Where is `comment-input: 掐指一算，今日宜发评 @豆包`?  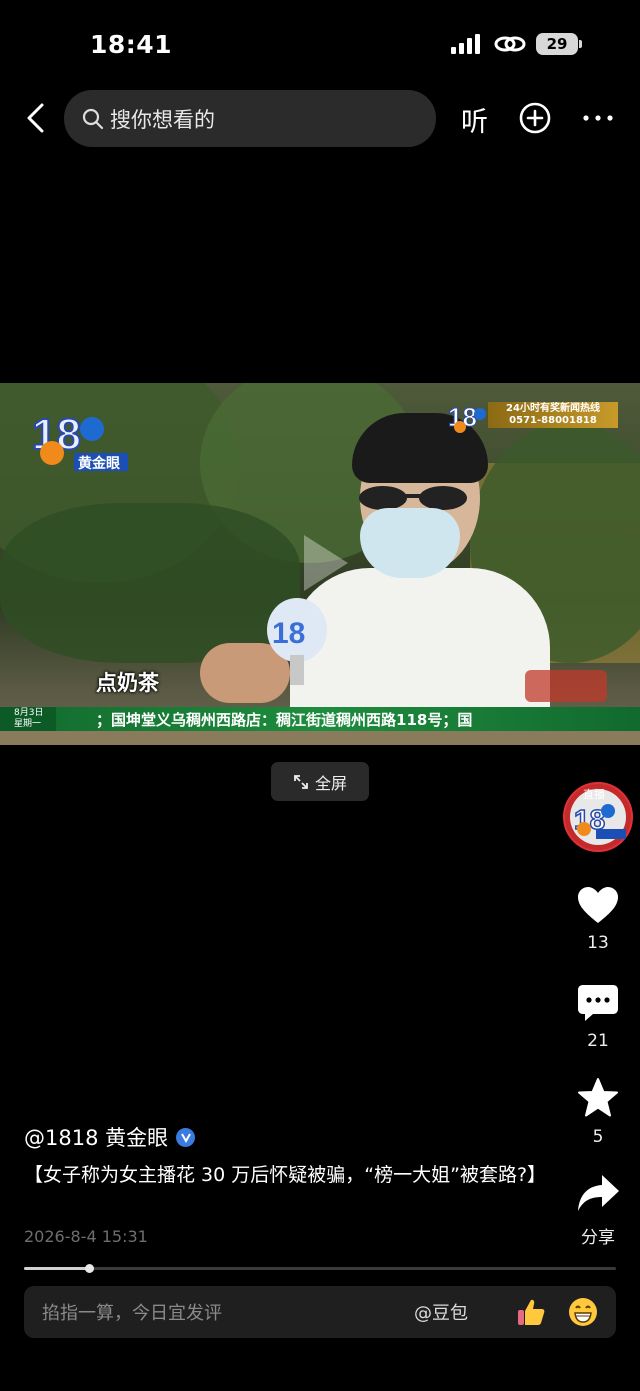 comment-input: 掐指一算，今日宜发评 @豆包 is located at coordinates (320, 1312).